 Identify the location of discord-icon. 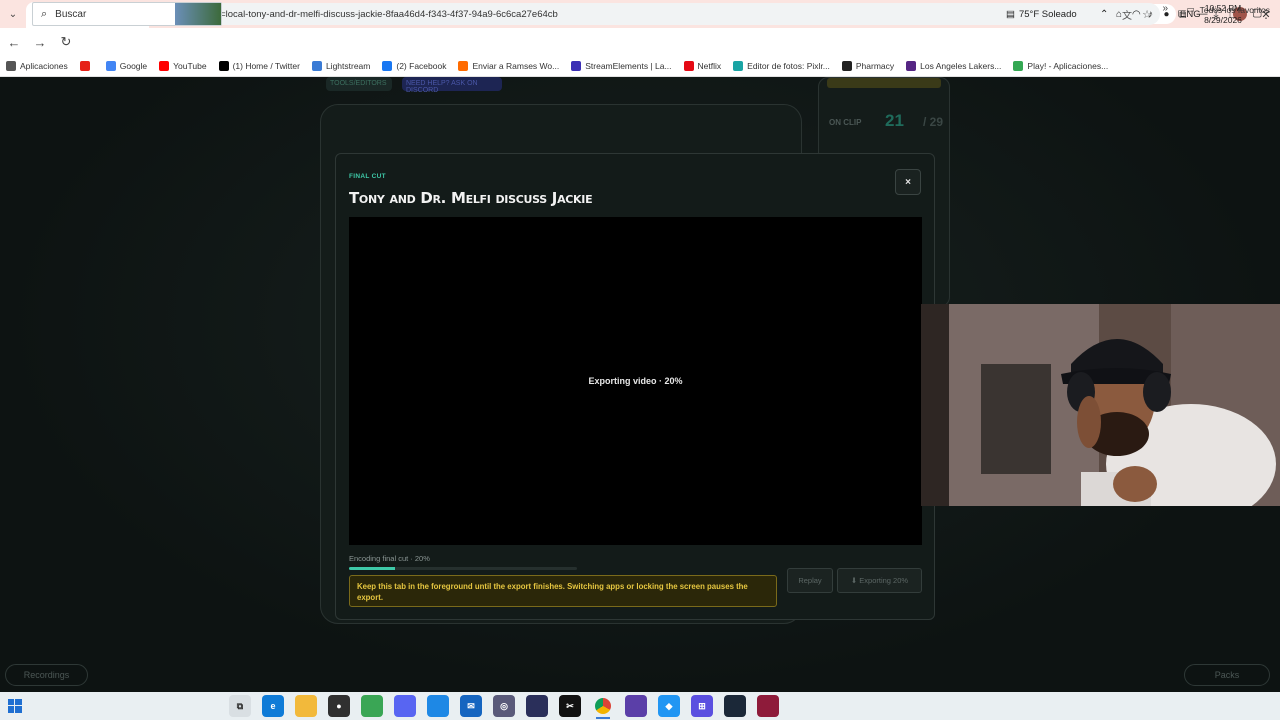
(405, 706).